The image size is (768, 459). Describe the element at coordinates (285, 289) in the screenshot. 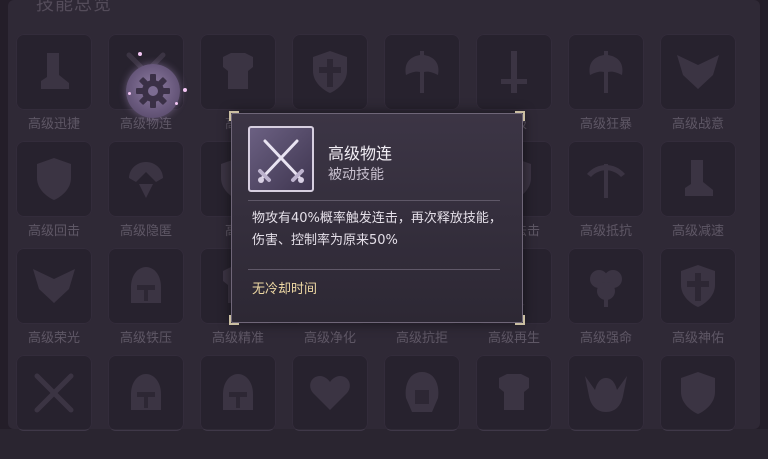

I see `cooldown-text: 无冷却时间` at that location.